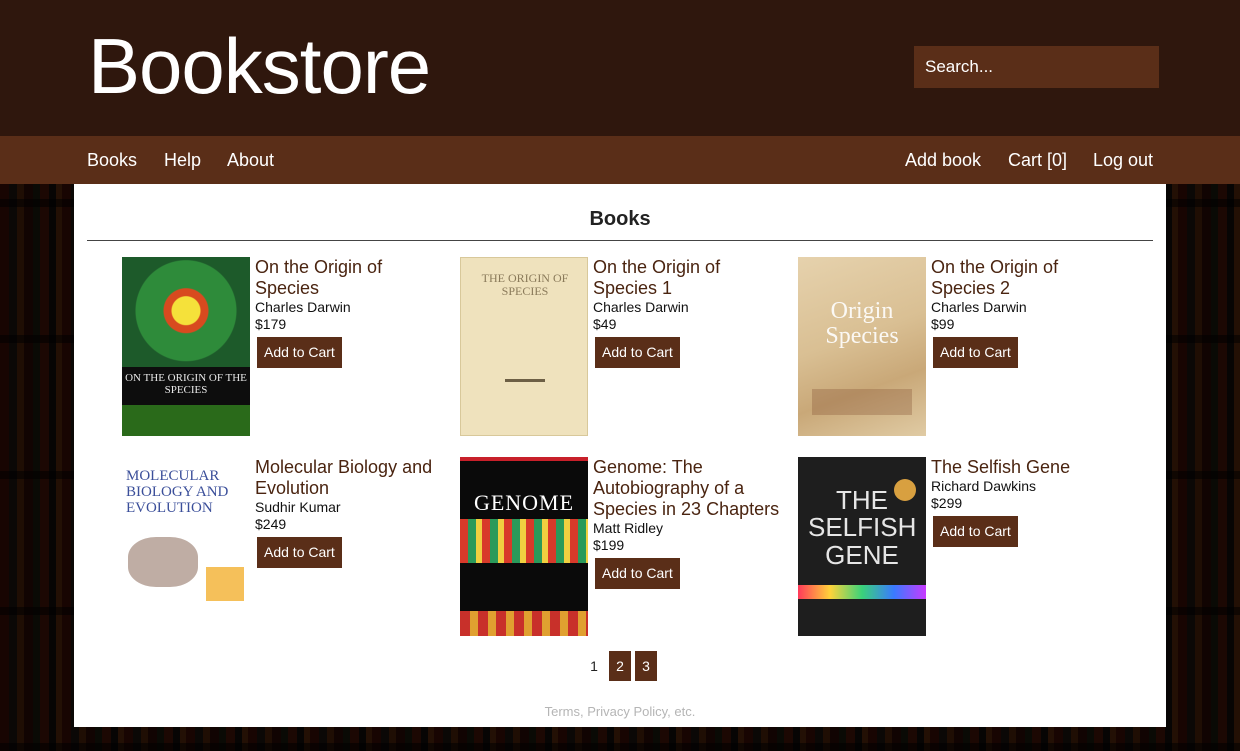  Describe the element at coordinates (594, 666) in the screenshot. I see `page-current: 1` at that location.